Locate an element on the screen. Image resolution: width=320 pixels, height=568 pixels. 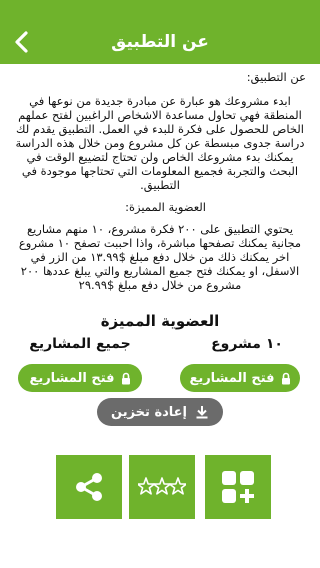
premium-title: العضوية المميزة is located at coordinates (160, 321).